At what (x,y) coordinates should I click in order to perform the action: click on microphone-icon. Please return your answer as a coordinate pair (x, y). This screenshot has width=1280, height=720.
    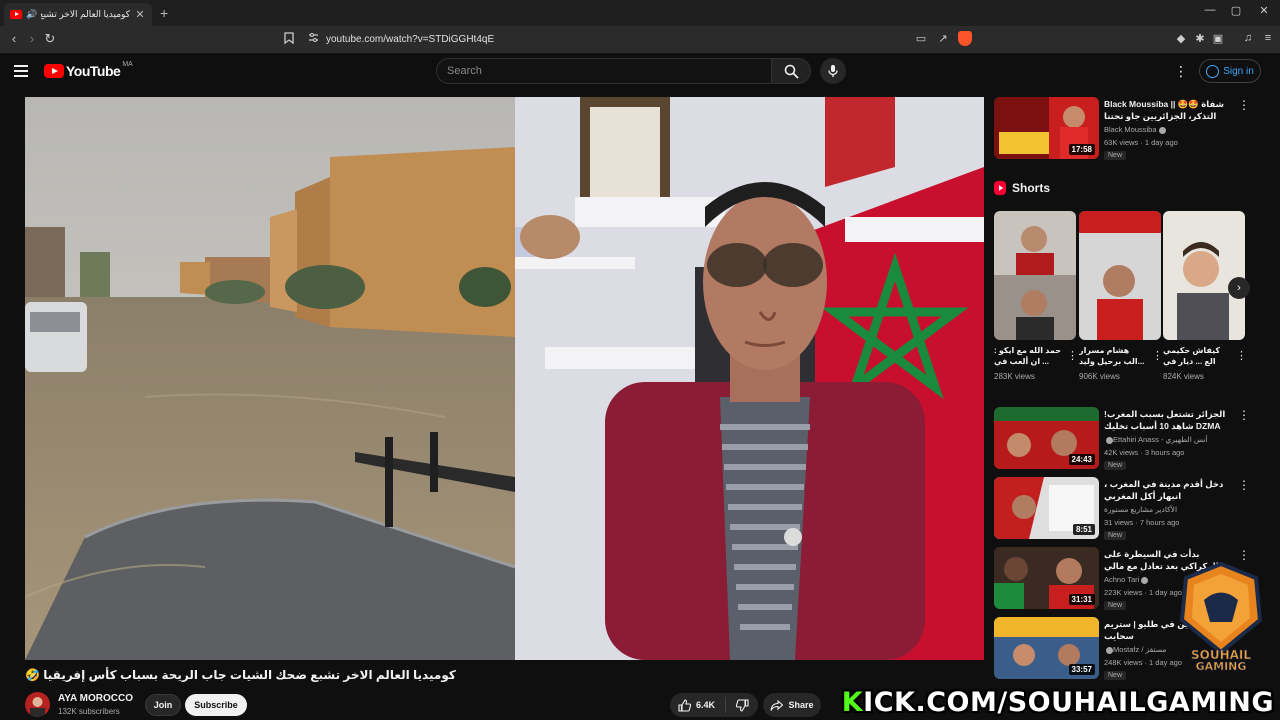
    Looking at the image, I should click on (833, 71).